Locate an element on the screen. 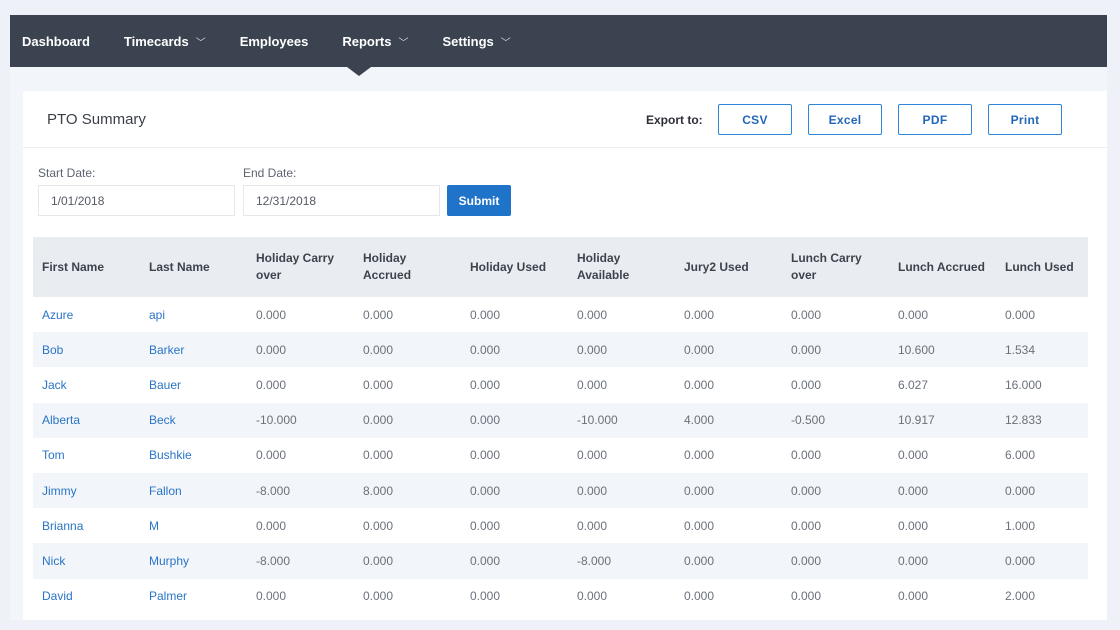 The image size is (1120, 630). cell-first-name: Tom is located at coordinates (86, 455).